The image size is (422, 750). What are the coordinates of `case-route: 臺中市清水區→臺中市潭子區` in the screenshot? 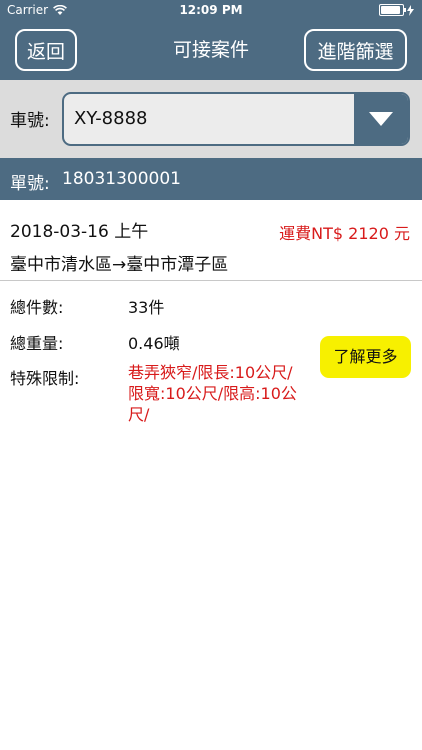 It's located at (119, 265).